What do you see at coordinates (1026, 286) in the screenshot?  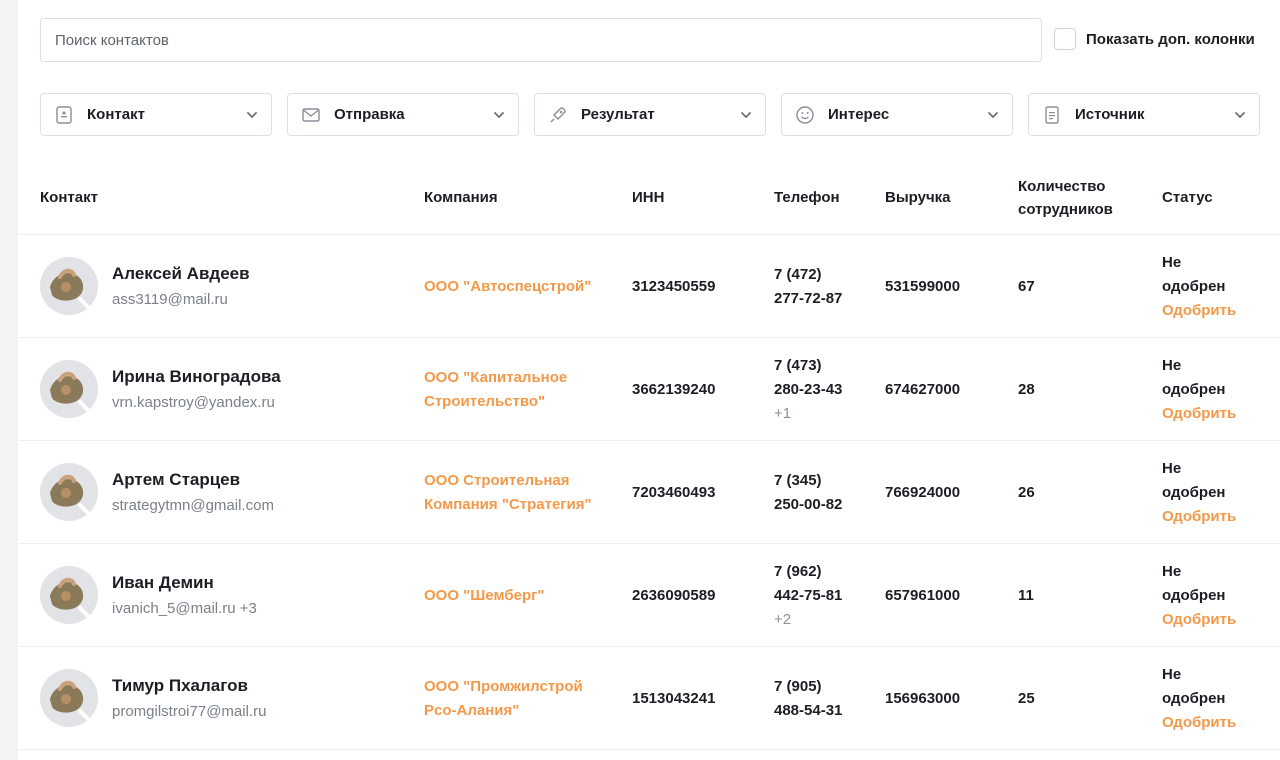 I see `staff-count: 67` at bounding box center [1026, 286].